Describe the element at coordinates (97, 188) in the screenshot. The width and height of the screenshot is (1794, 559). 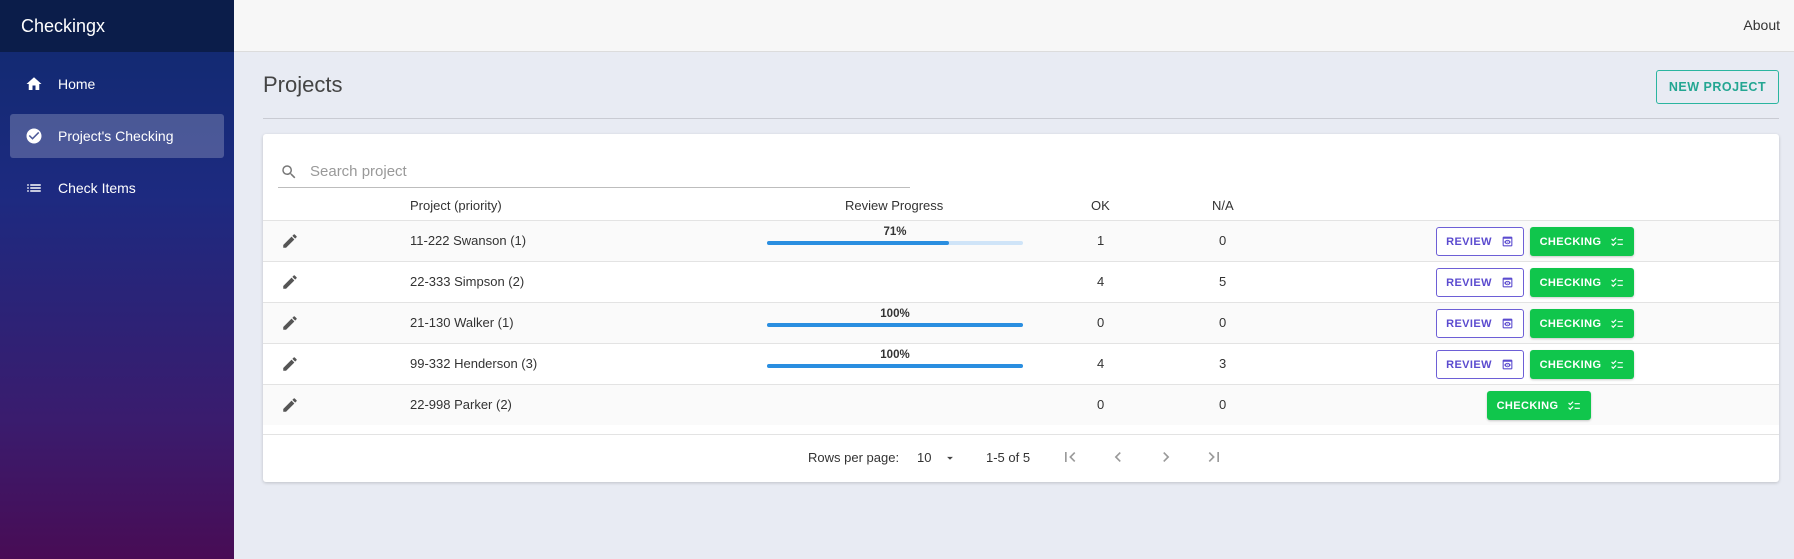
I see `sidebar-item-label: Check Items` at that location.